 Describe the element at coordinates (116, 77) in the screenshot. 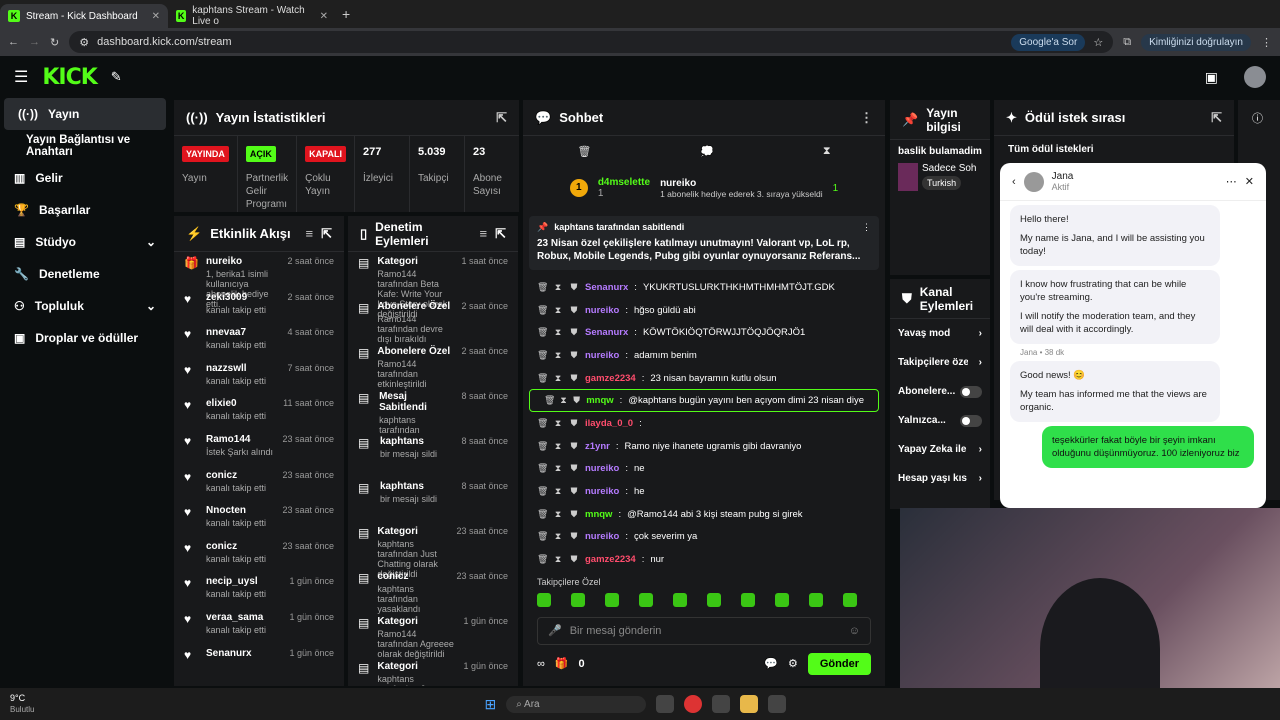

I see `pin-tool-icon: ✎` at that location.